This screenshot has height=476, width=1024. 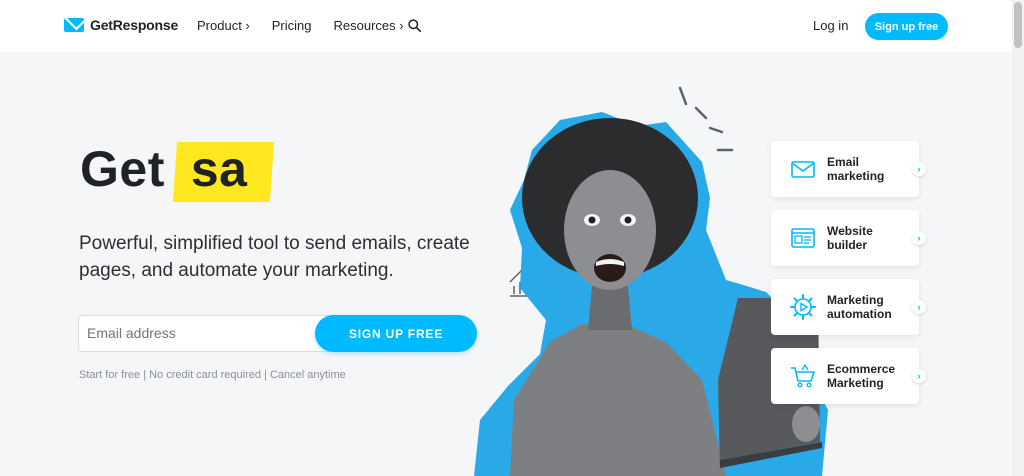 I want to click on main-nav: Product › Pricing Resources ›, so click(x=300, y=25).